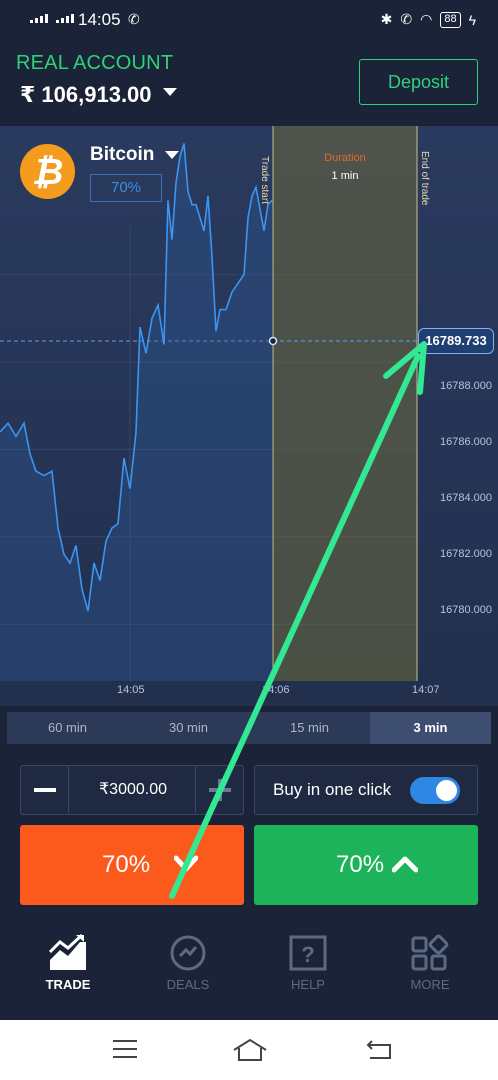 The image size is (498, 1080). I want to click on home-icon, so click(250, 1050).